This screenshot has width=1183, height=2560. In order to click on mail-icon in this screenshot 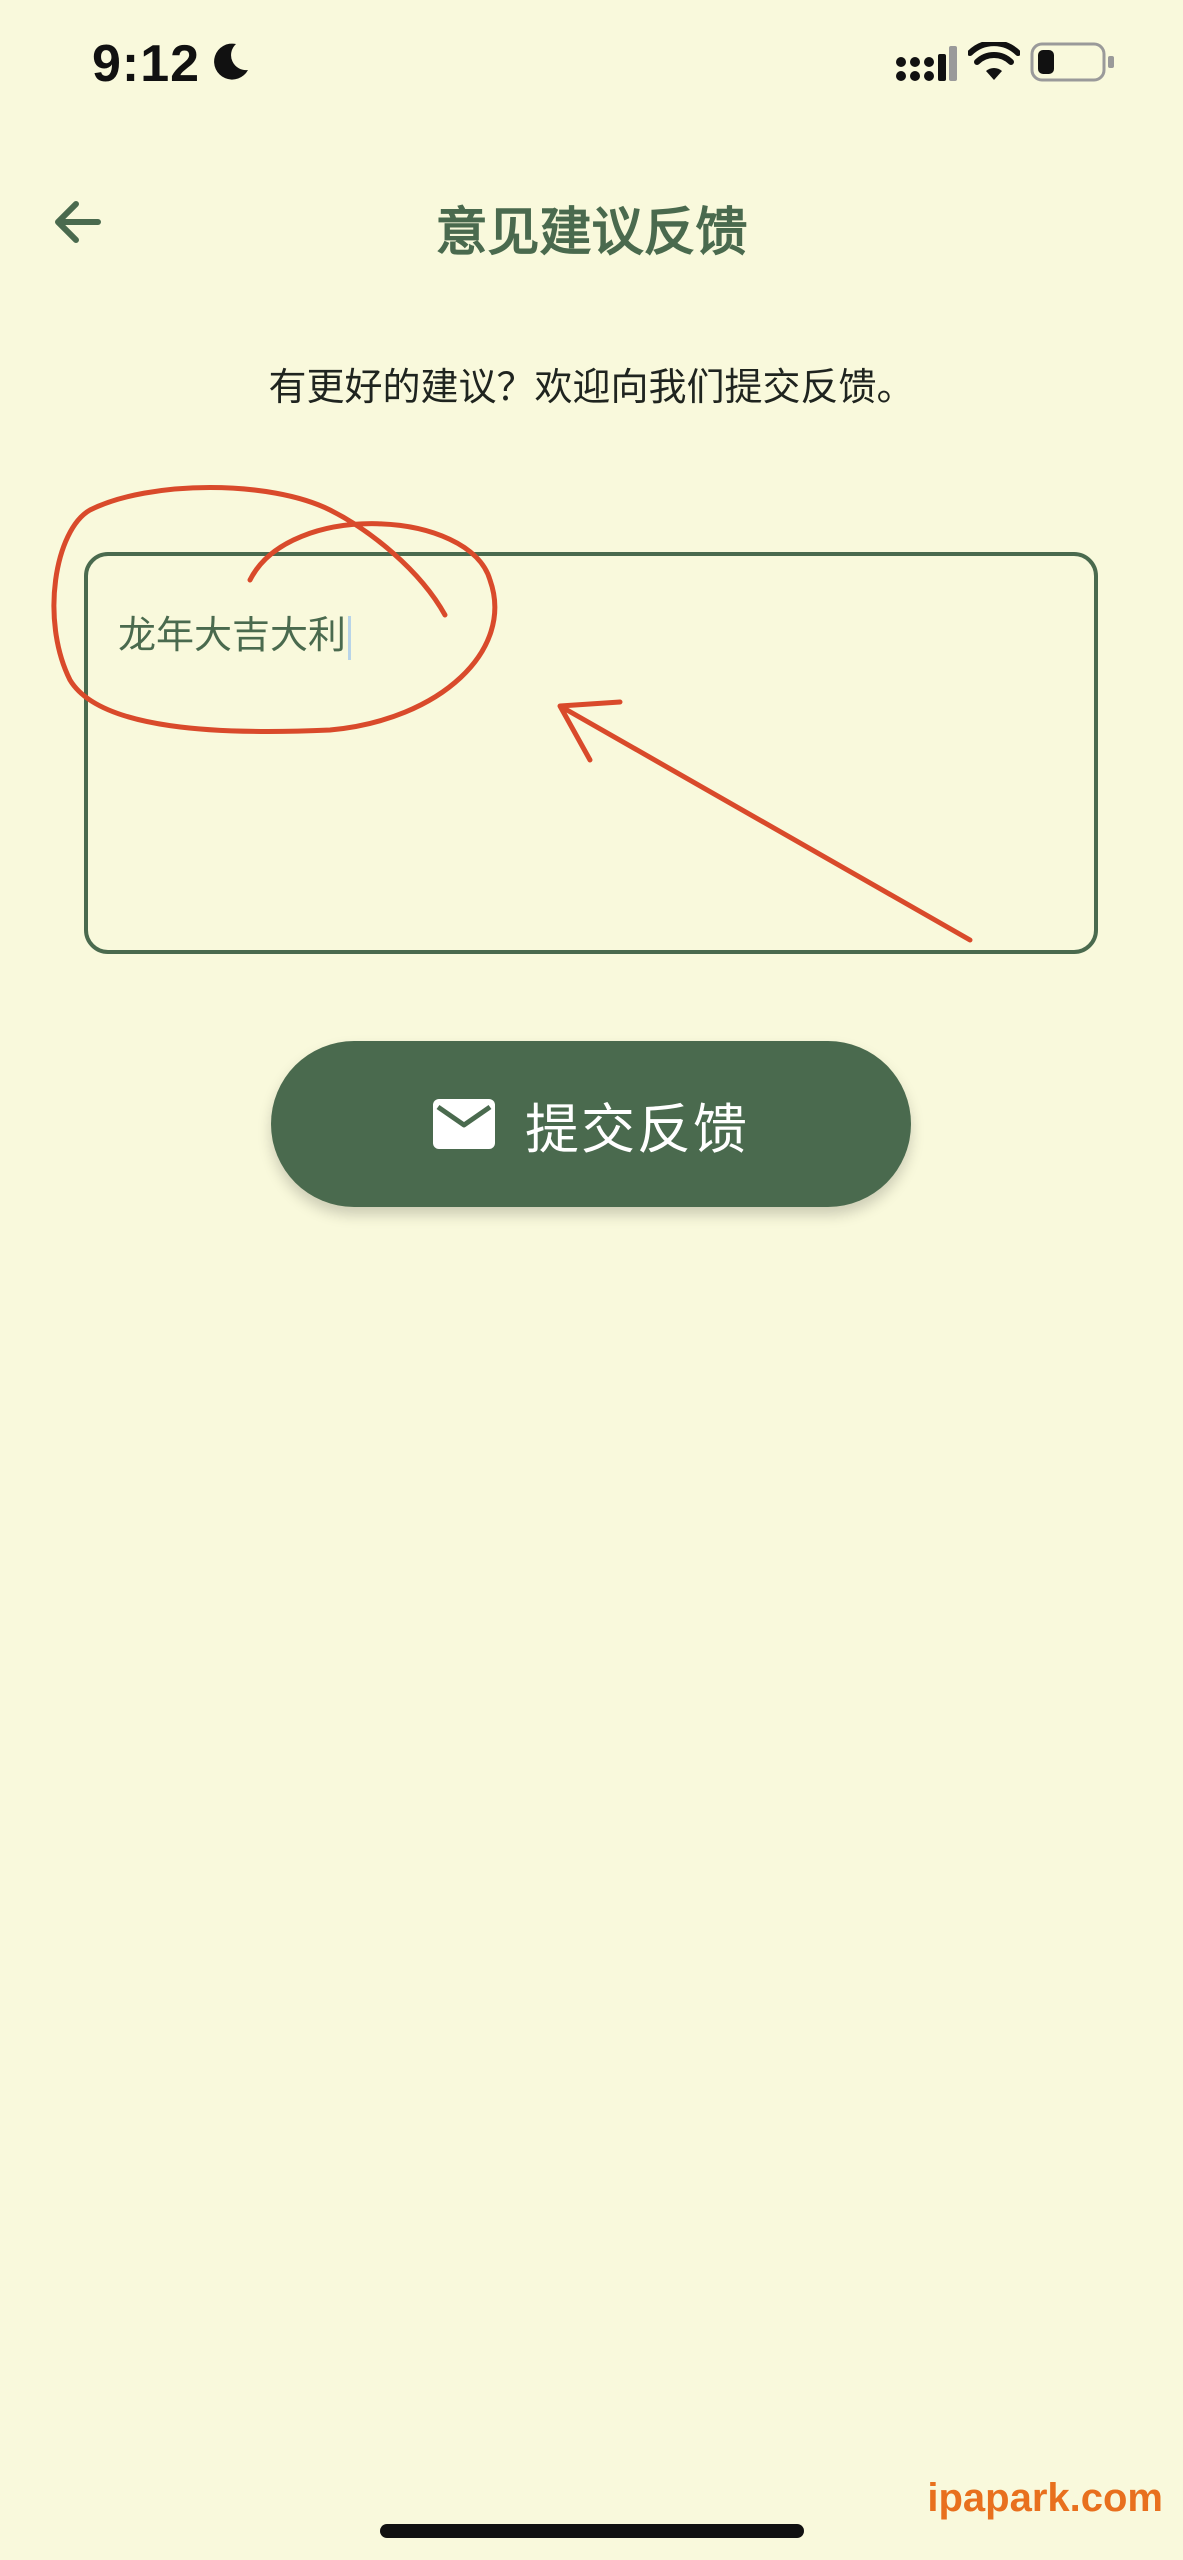, I will do `click(464, 1124)`.